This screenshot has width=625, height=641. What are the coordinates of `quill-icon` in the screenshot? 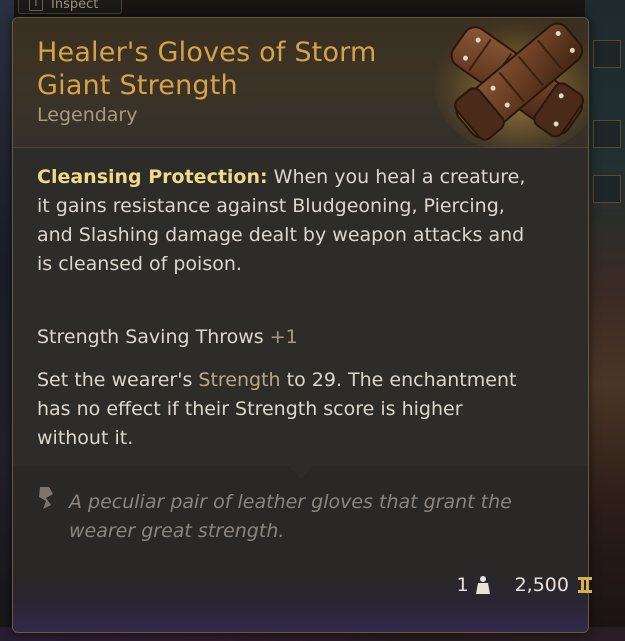 It's located at (46, 498).